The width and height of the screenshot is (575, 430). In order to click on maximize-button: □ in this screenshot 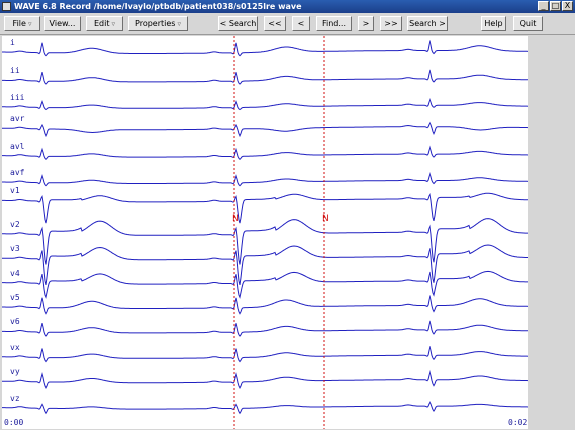, I will do `click(555, 6)`.